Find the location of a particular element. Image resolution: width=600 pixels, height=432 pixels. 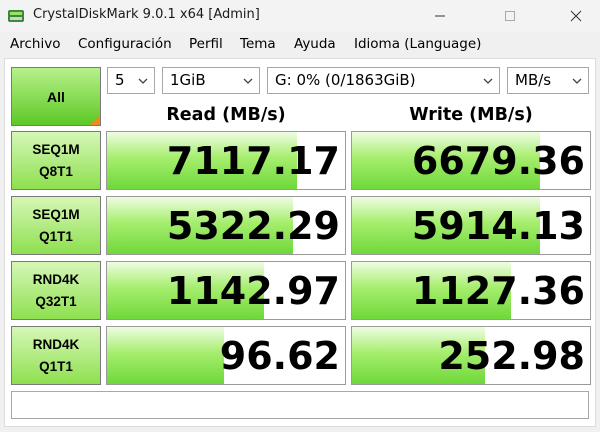

write-result-value: 5914.13 is located at coordinates (498, 226).